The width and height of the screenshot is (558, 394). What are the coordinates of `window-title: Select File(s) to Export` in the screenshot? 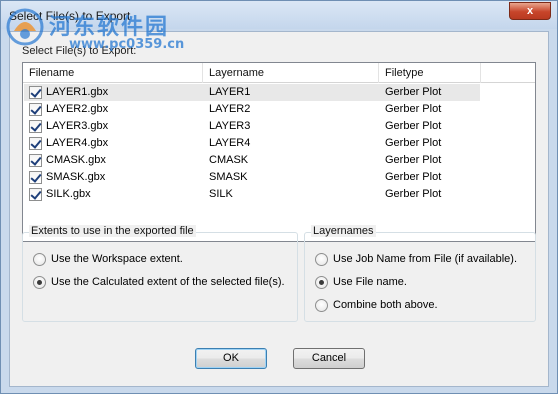 It's located at (70, 16).